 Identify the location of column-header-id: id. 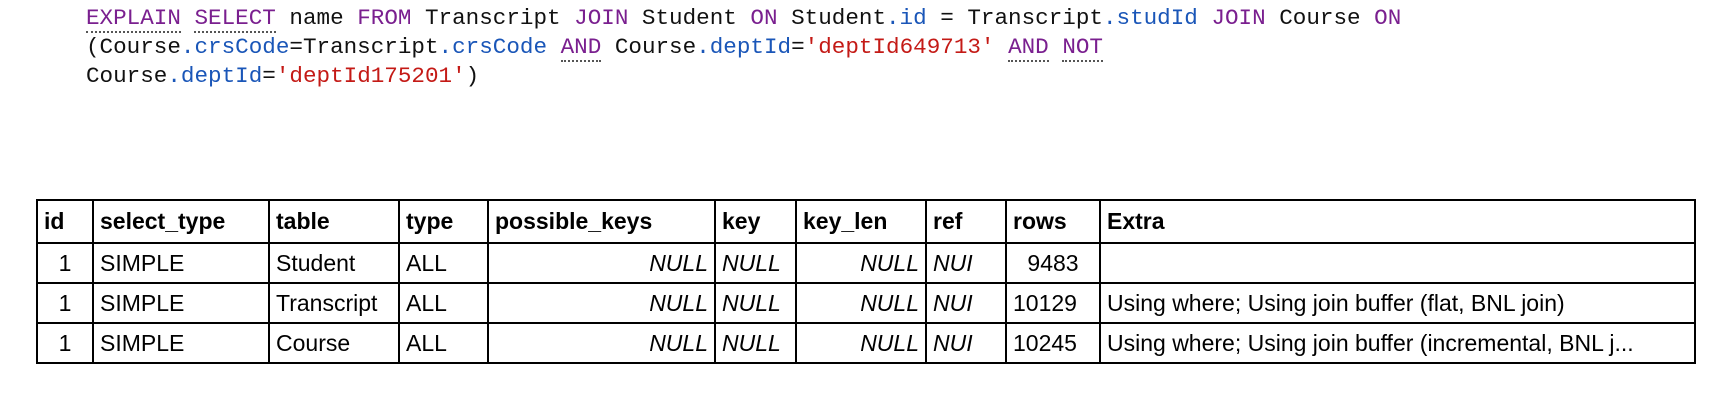
(65, 221).